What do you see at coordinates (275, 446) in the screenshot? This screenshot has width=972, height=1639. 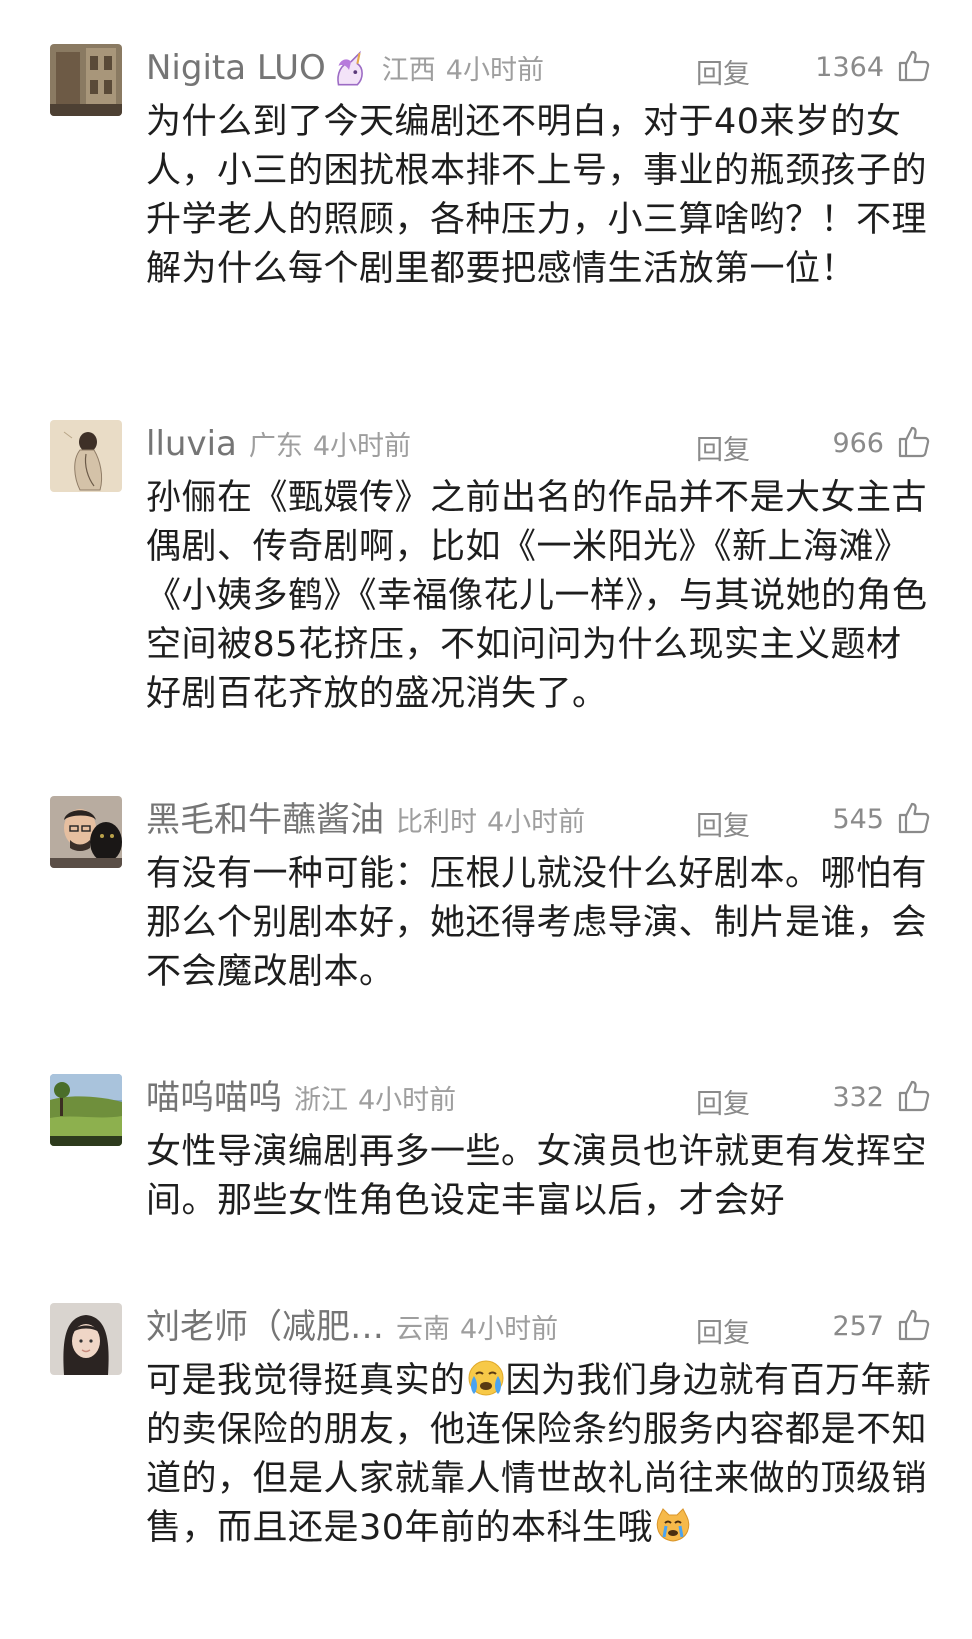 I see `location: 广东` at bounding box center [275, 446].